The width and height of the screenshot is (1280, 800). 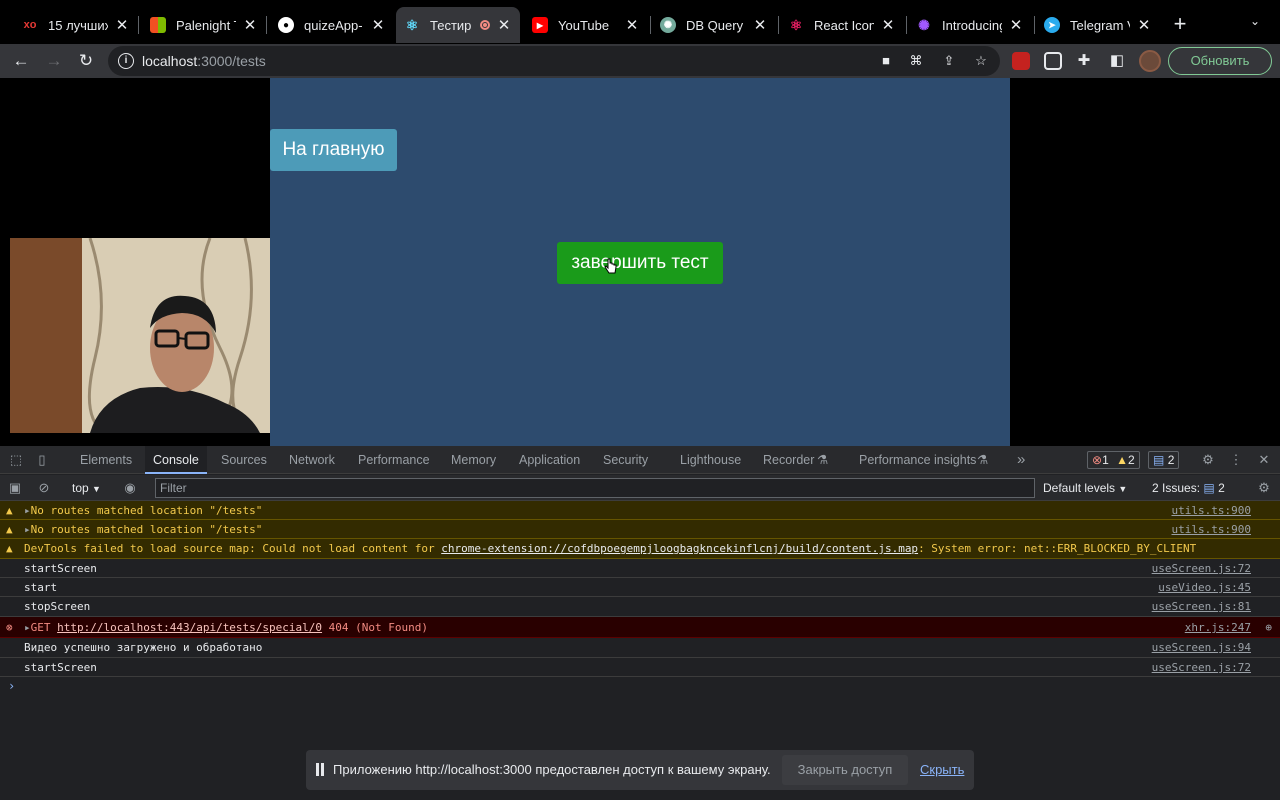 What do you see at coordinates (886, 61) in the screenshot?
I see `camera-icon: ■` at bounding box center [886, 61].